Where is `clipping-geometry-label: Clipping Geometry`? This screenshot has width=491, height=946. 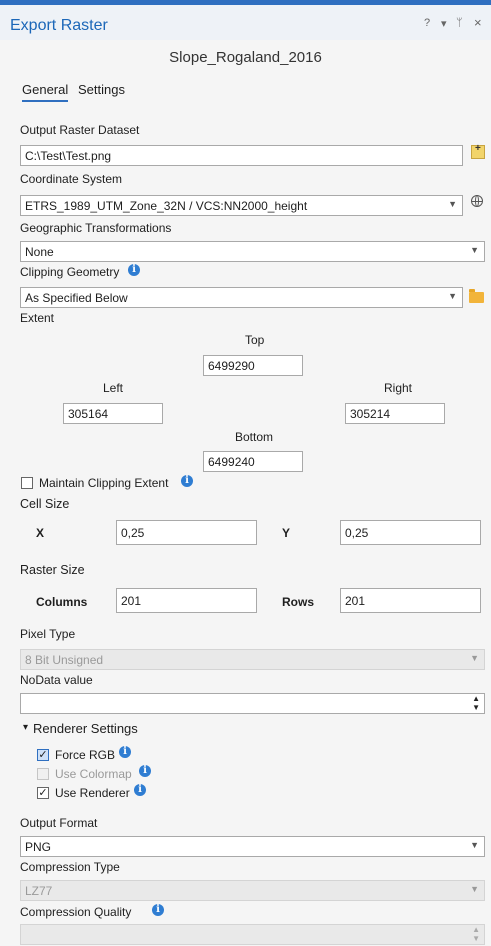 clipping-geometry-label: Clipping Geometry is located at coordinates (70, 272).